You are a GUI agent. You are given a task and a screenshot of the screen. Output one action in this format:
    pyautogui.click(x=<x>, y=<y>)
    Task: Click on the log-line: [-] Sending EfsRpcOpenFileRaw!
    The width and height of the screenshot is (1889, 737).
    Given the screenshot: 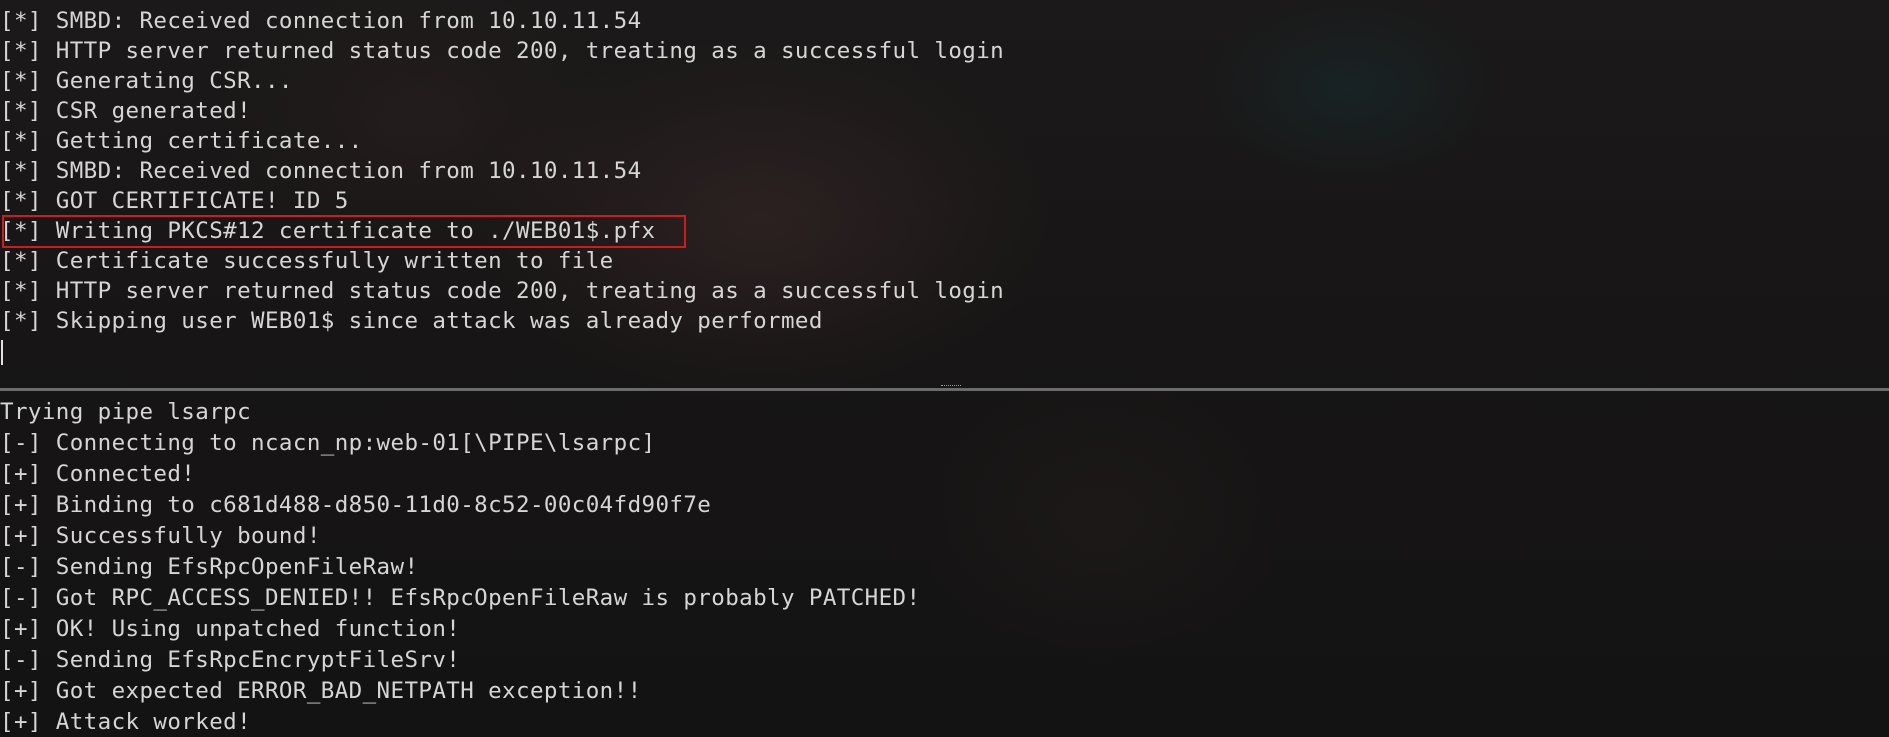 What is the action you would take?
    pyautogui.click(x=209, y=567)
    